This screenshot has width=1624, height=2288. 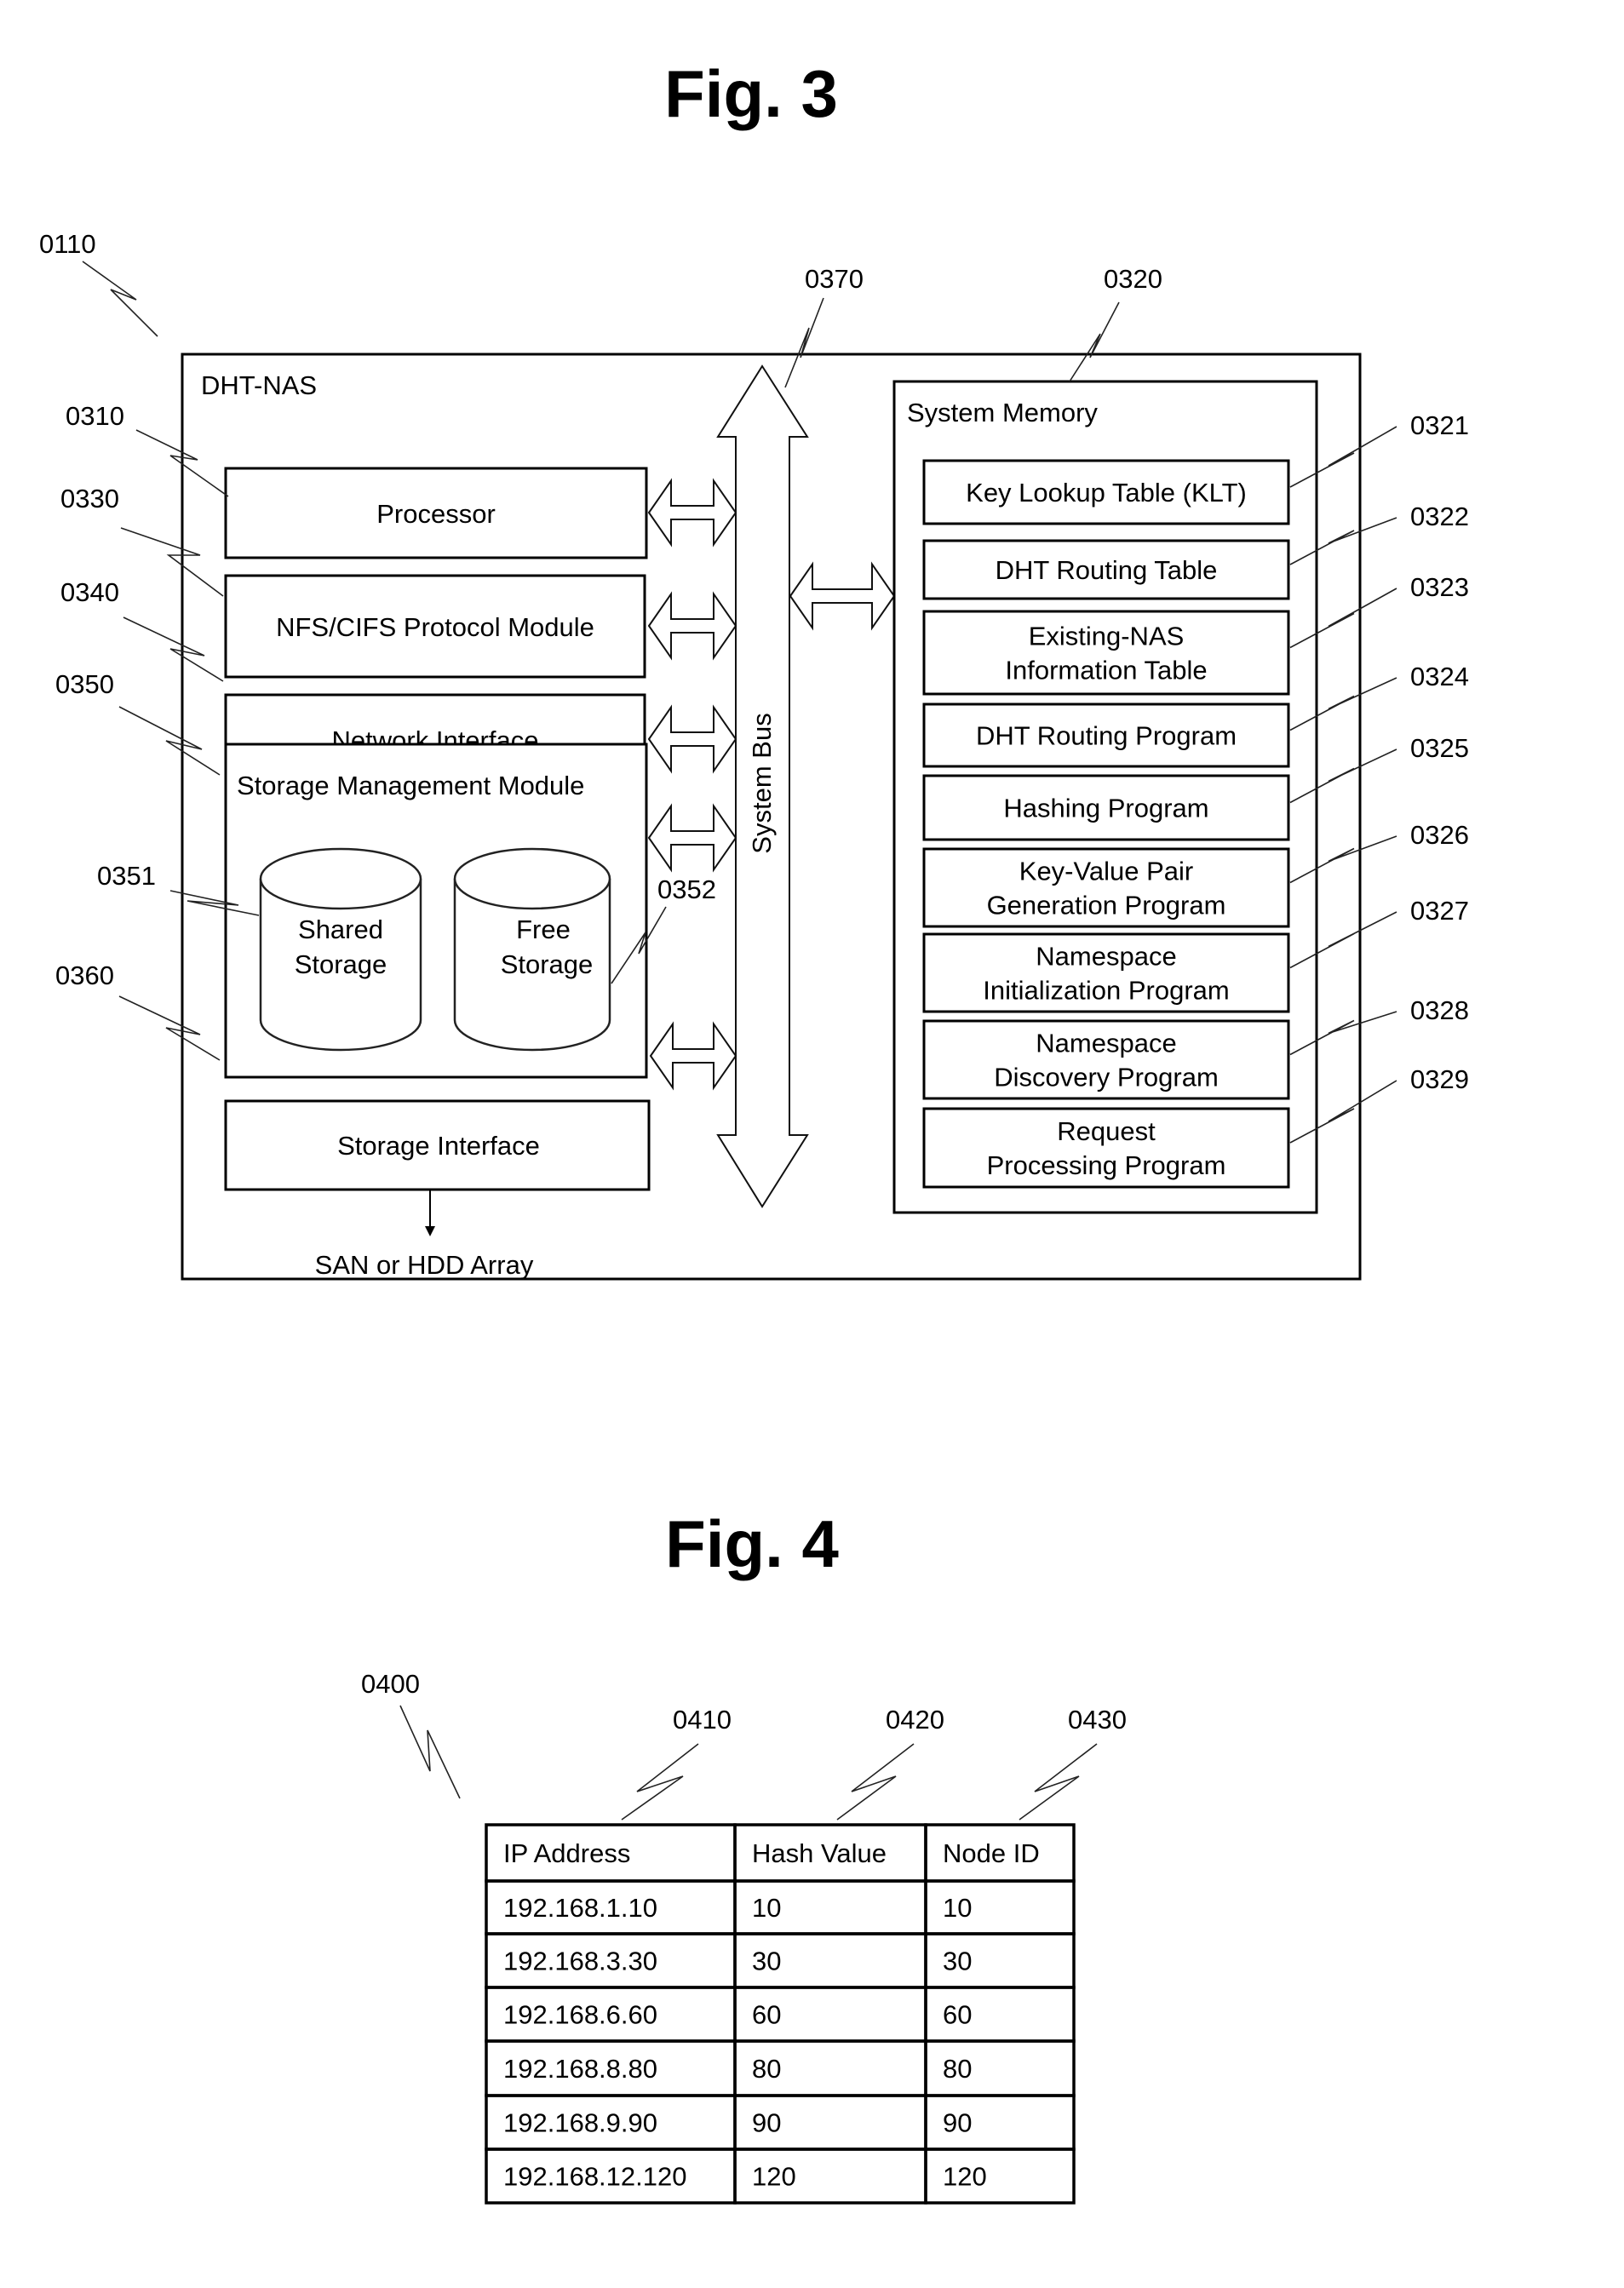 I want to click on memory-item: Existing-NAS Information Table, so click(x=1106, y=653).